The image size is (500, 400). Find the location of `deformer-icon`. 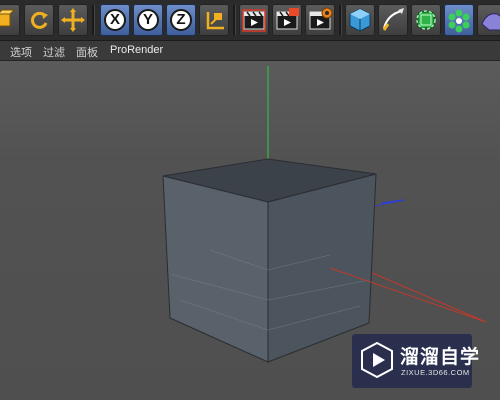

deformer-icon is located at coordinates (488, 20).